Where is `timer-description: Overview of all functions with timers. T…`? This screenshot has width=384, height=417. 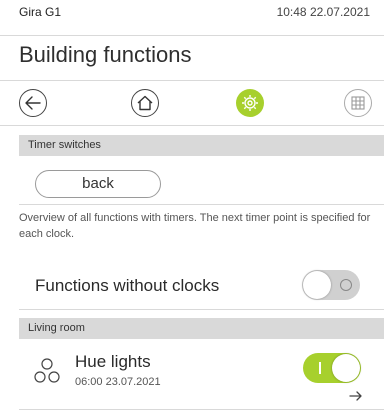
timer-description: Overview of all functions with timers. T… is located at coordinates (195, 226).